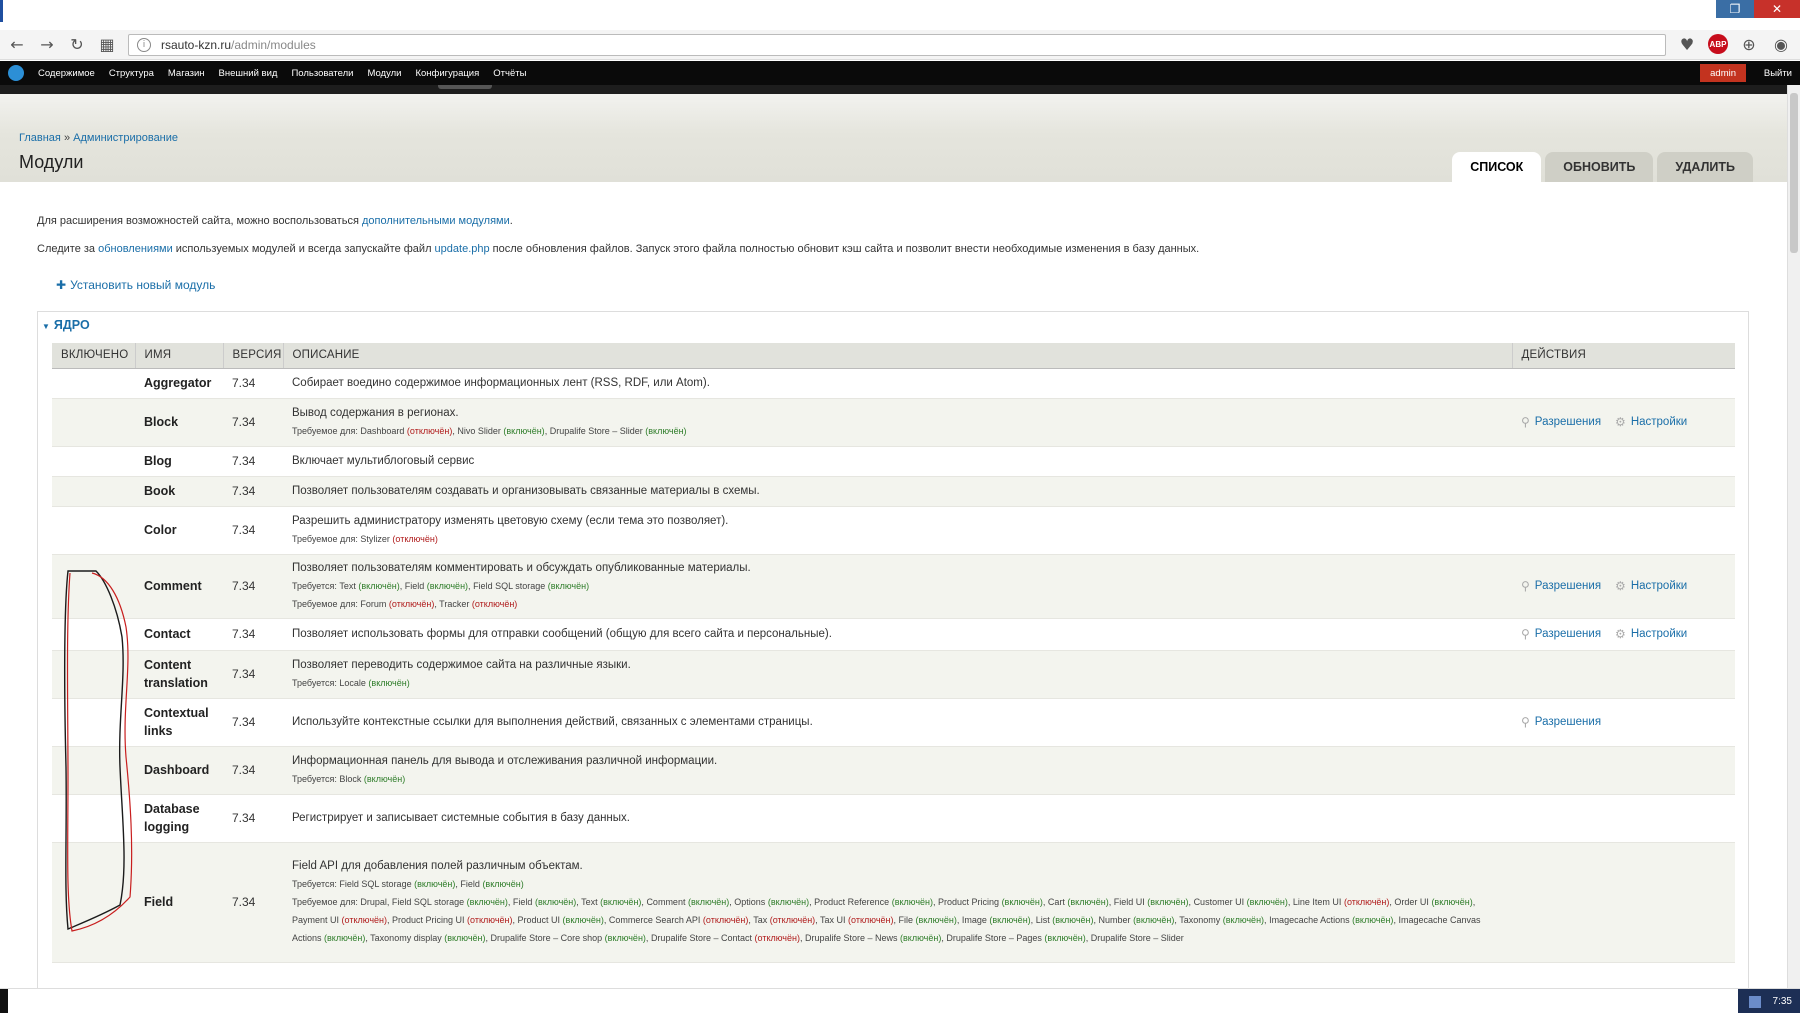  I want to click on address-bar: i rsauto-kzn.ru/admin/modules, so click(897, 45).